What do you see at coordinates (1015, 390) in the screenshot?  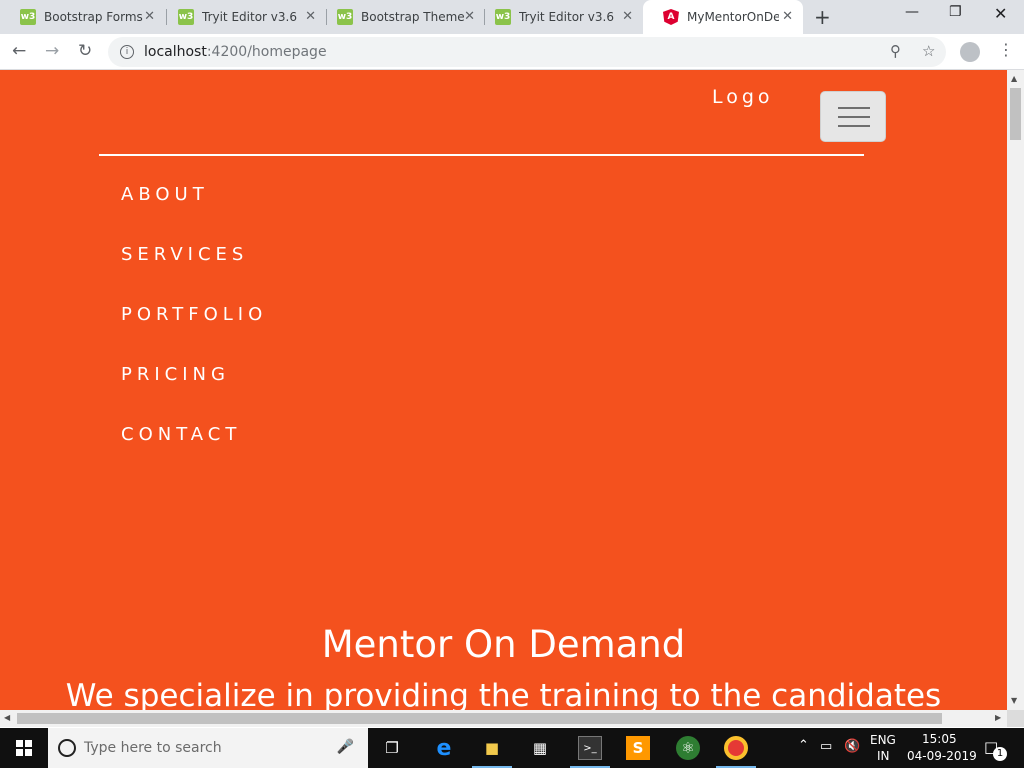 I see `vertical-scrollbar: ▲ ▼` at bounding box center [1015, 390].